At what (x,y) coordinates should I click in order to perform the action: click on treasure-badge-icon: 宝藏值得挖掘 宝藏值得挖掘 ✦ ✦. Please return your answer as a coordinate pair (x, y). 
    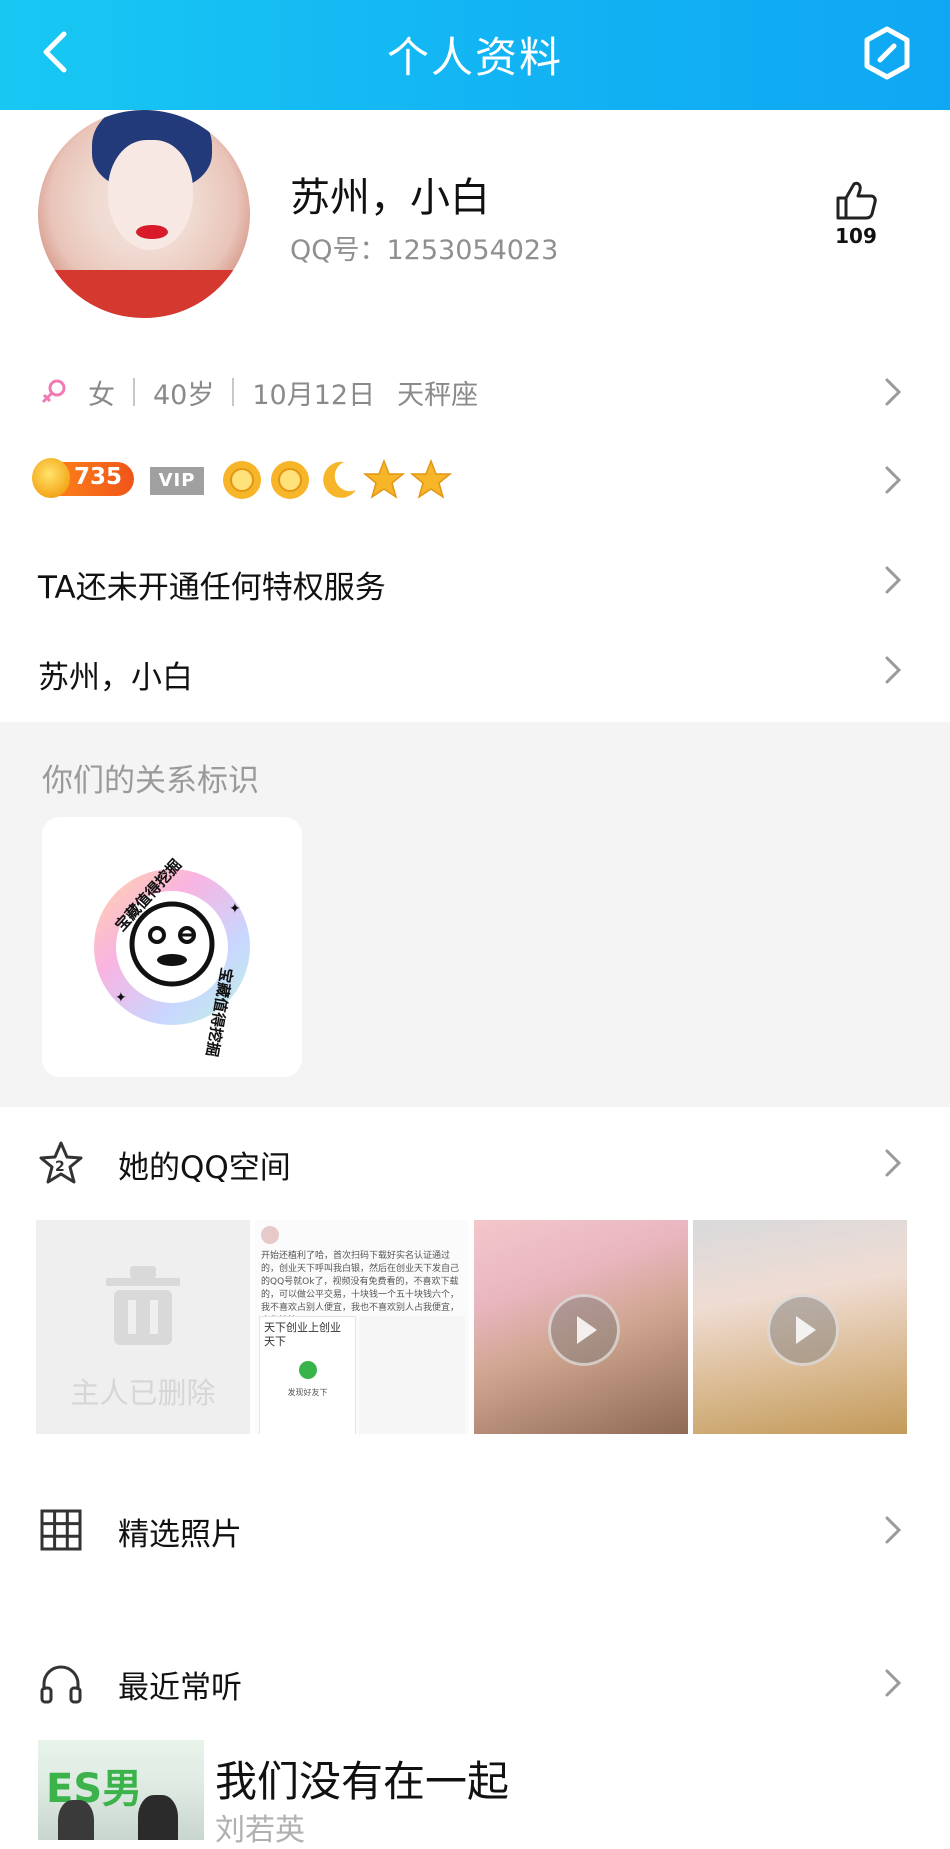
    Looking at the image, I should click on (172, 957).